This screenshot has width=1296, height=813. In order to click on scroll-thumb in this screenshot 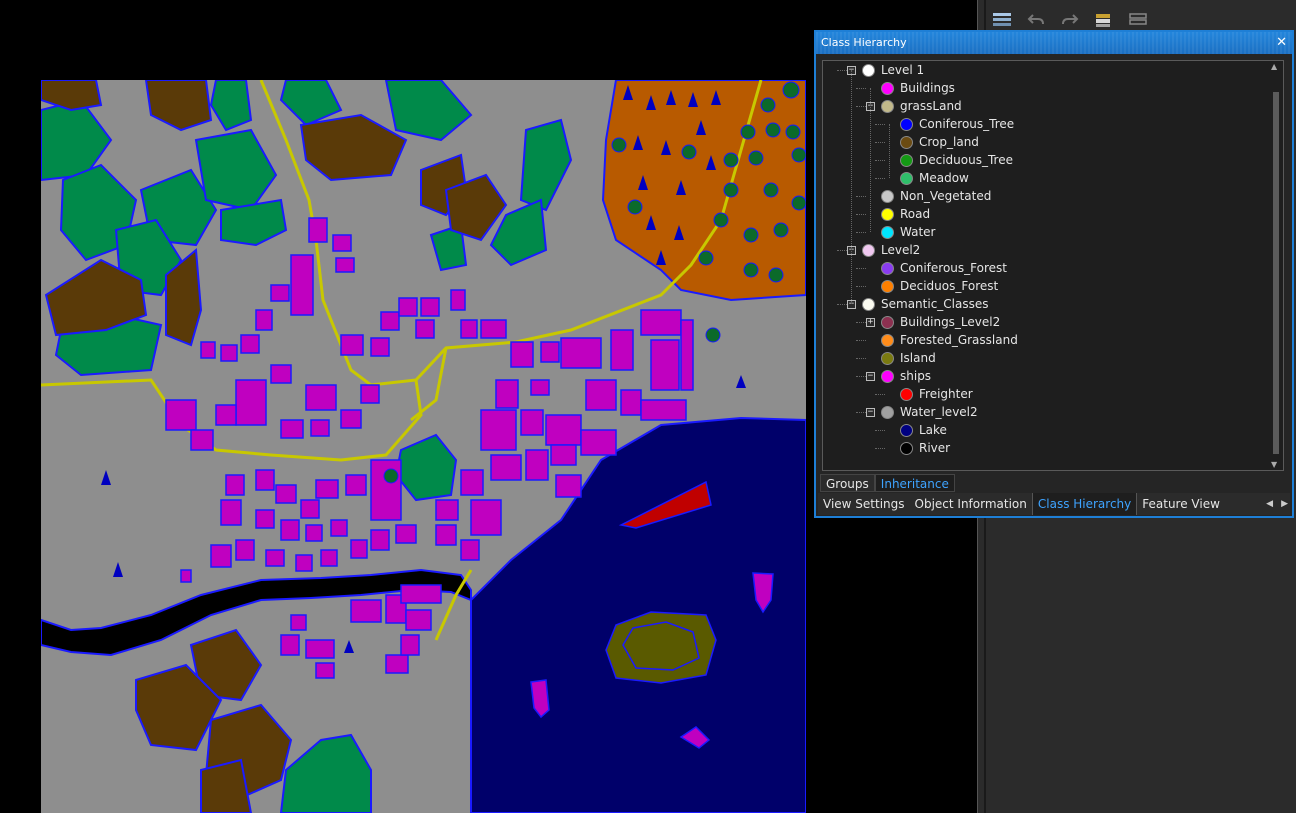, I will do `click(1276, 273)`.